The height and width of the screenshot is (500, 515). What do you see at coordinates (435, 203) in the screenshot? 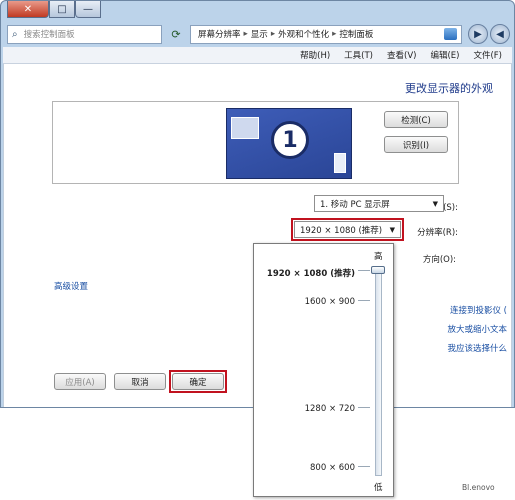
I see `chevron-down-icon: ▼` at bounding box center [435, 203].